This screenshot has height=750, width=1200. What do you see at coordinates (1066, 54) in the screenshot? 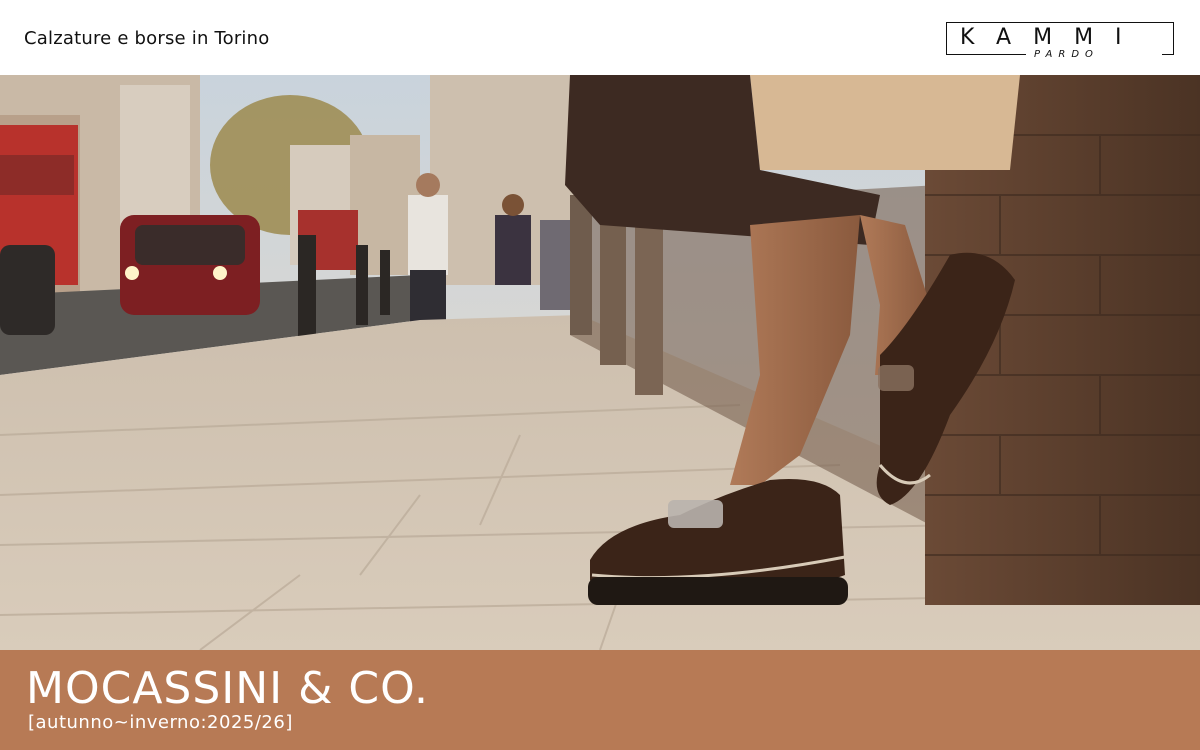
I see `logo-subtitle: PARDO` at bounding box center [1066, 54].